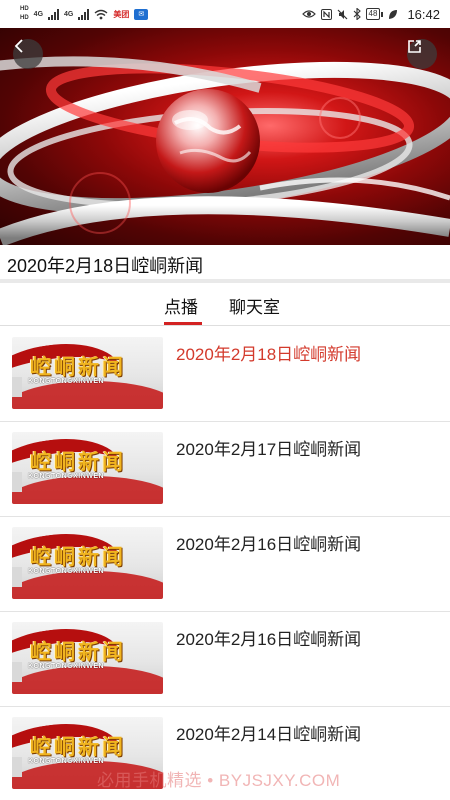 The image size is (450, 800). What do you see at coordinates (105, 266) in the screenshot?
I see `video-title: 2020年2月18日崆峒新闻` at bounding box center [105, 266].